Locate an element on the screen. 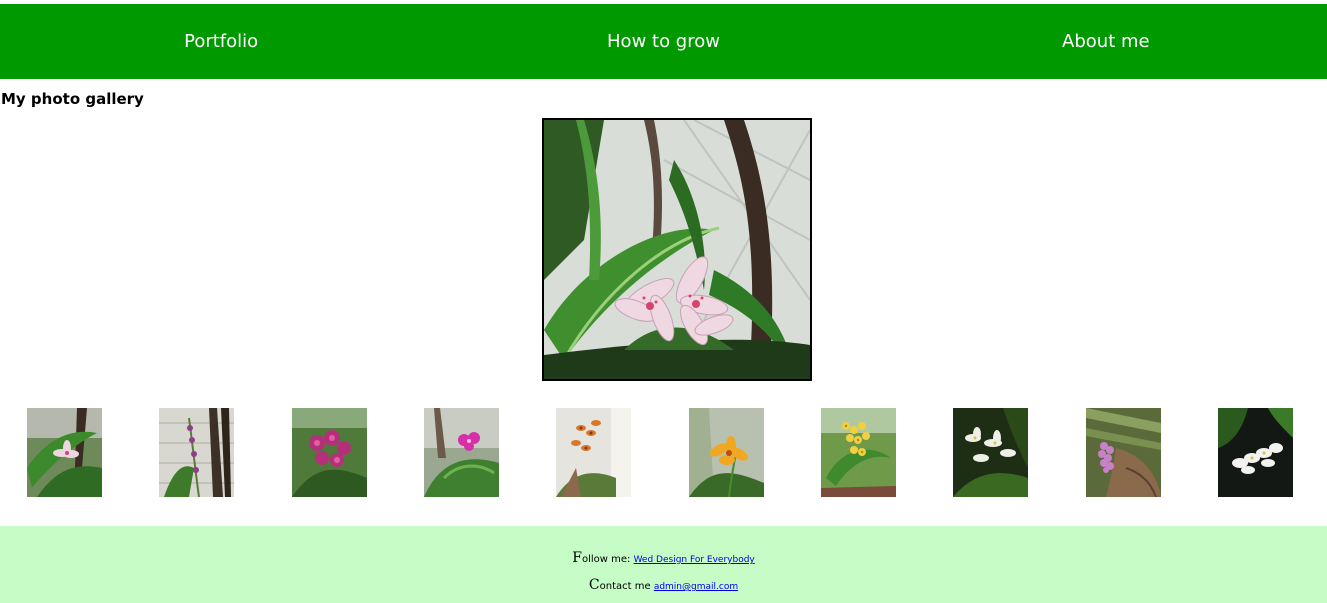 This screenshot has width=1327, height=603. follow-line: Follow me: Wed Design For Everybody is located at coordinates (663, 559).